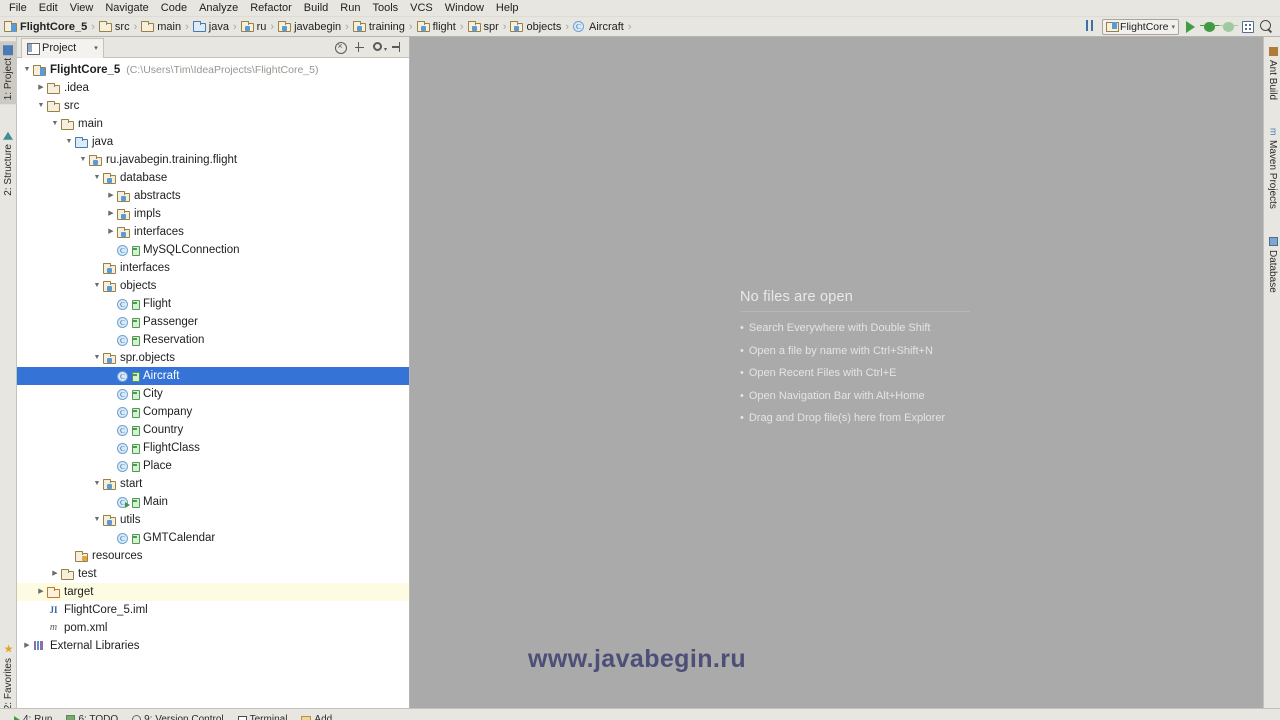 This screenshot has width=1280, height=720. I want to click on menu-item-navigate: Navigate, so click(126, 8).